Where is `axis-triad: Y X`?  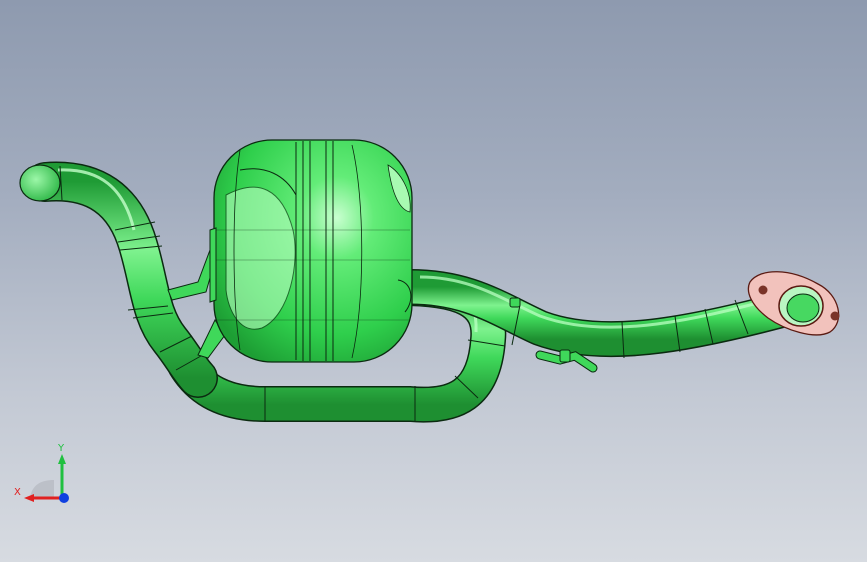 axis-triad: Y X is located at coordinates (47, 475).